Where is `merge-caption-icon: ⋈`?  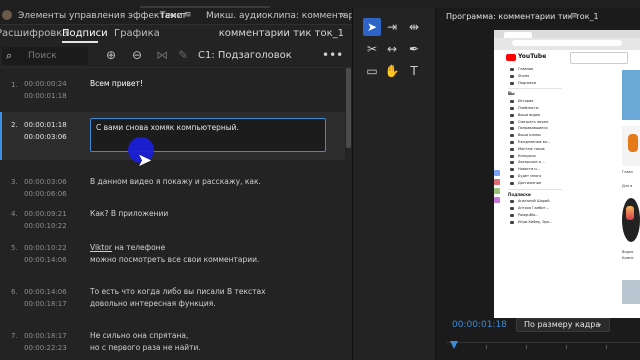
merge-caption-icon: ⋈ is located at coordinates (162, 55).